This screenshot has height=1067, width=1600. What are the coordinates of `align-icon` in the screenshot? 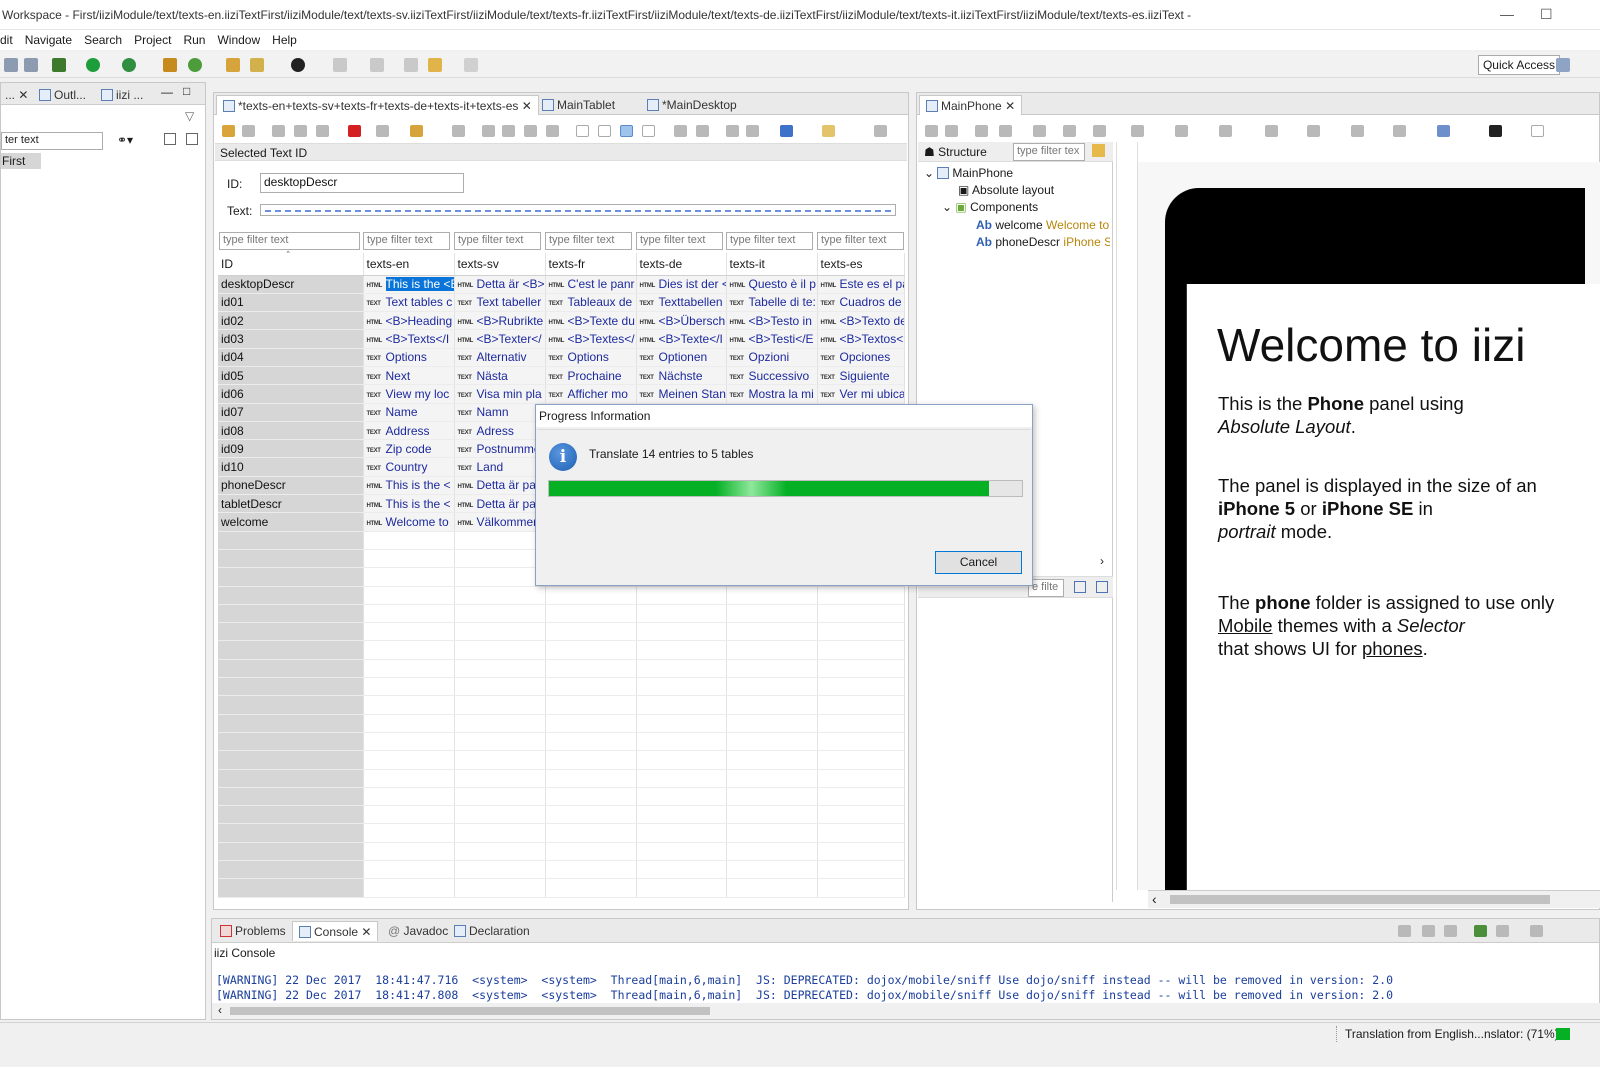 It's located at (1099, 131).